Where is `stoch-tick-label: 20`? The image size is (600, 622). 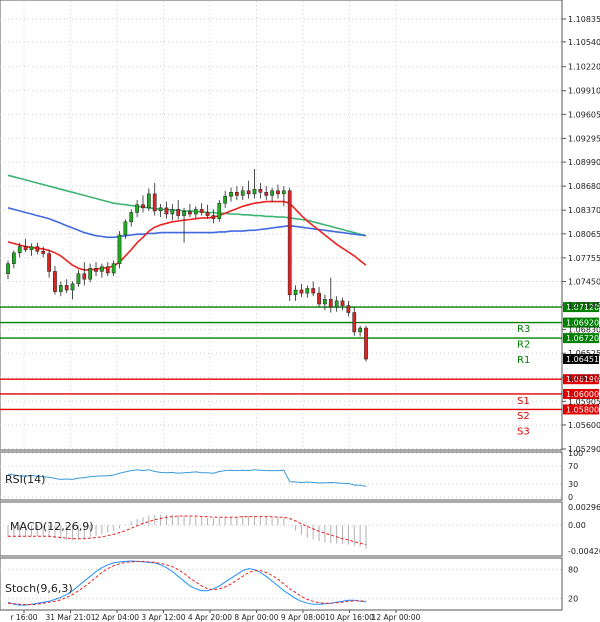
stoch-tick-label: 20 is located at coordinates (573, 598).